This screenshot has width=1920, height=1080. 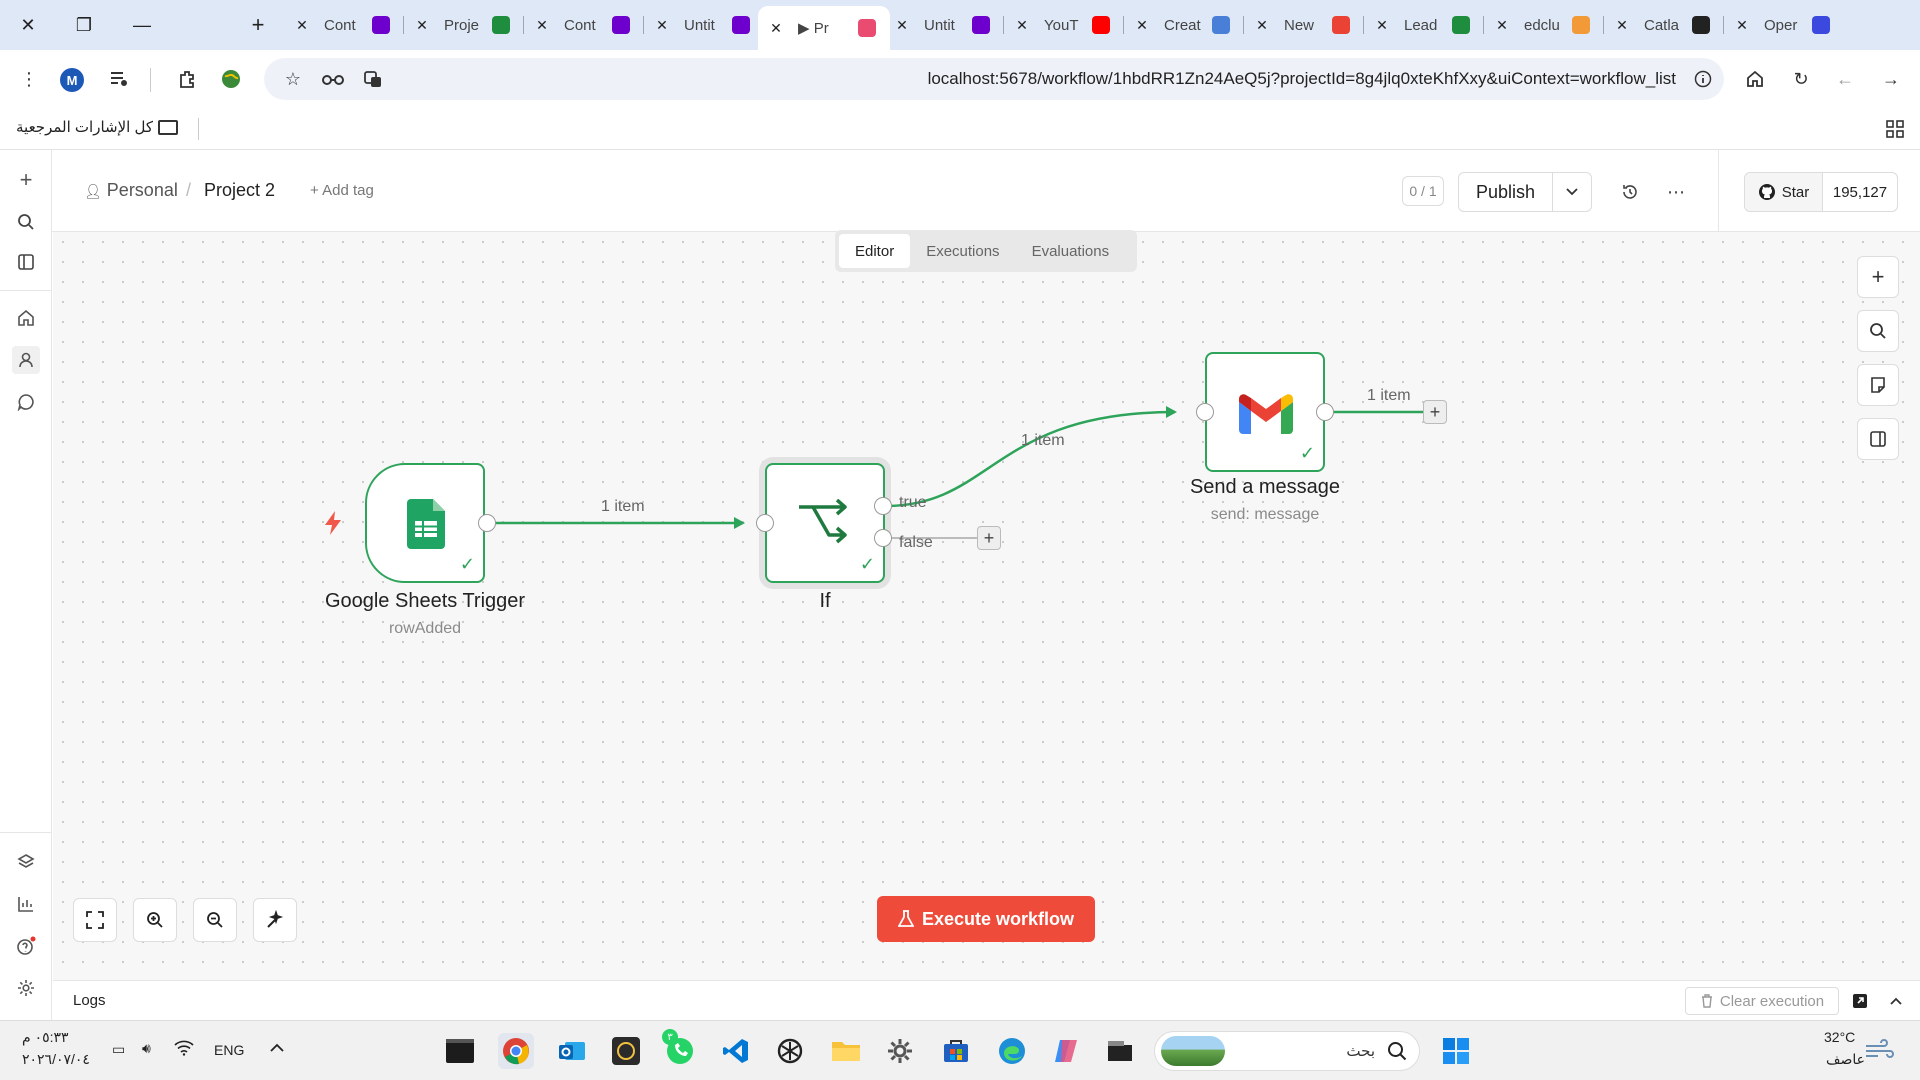 What do you see at coordinates (883, 506) in the screenshot?
I see `if-true-output-port` at bounding box center [883, 506].